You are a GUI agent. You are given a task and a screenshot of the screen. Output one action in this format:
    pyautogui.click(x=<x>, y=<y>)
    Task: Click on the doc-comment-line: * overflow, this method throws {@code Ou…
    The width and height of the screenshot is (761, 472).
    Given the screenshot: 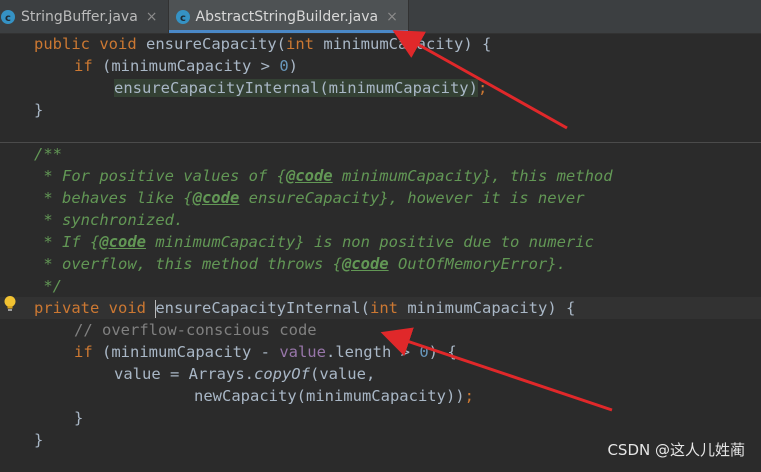 What is the action you would take?
    pyautogui.click(x=300, y=264)
    